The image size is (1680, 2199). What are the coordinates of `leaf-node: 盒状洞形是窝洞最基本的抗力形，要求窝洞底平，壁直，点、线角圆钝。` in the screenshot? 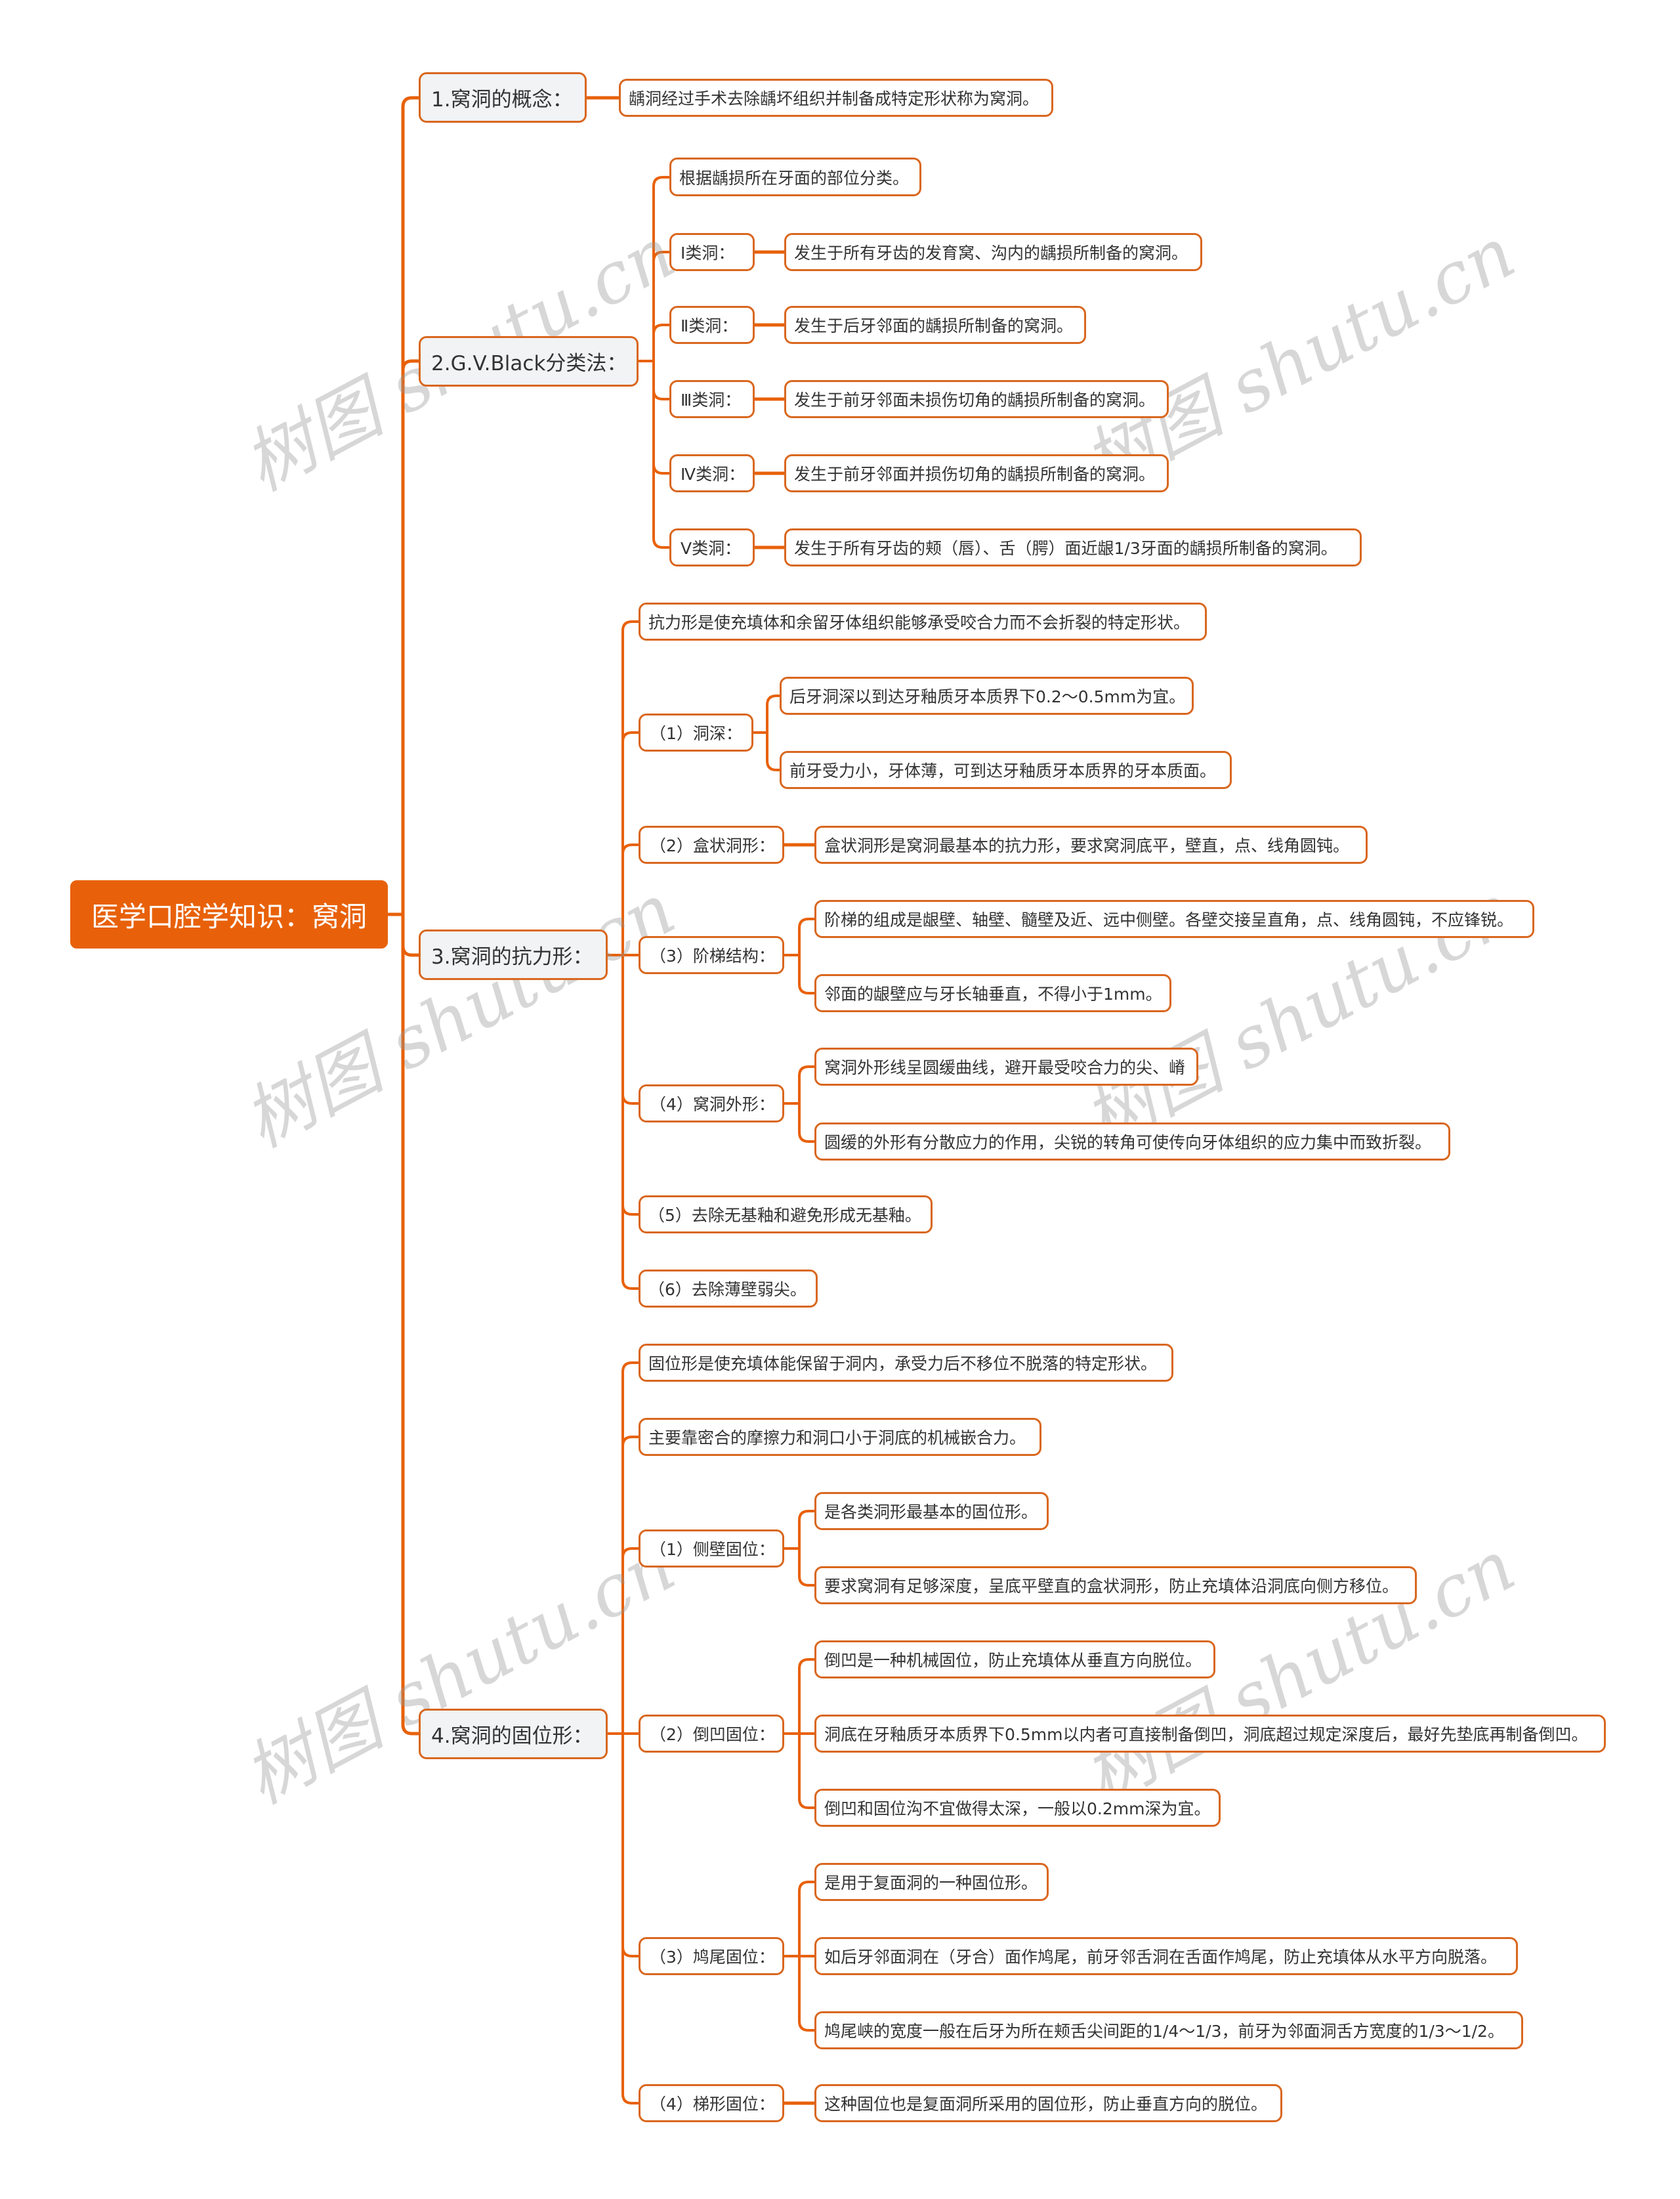 It's located at (1091, 845).